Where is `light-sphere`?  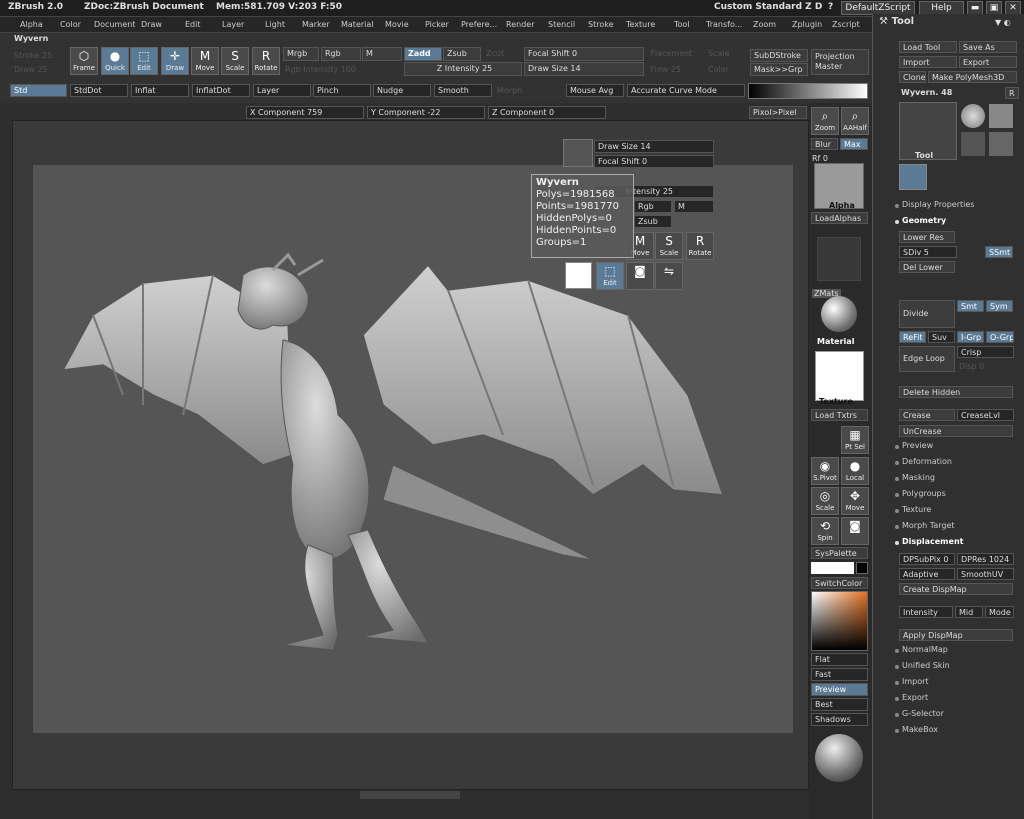 light-sphere is located at coordinates (839, 758).